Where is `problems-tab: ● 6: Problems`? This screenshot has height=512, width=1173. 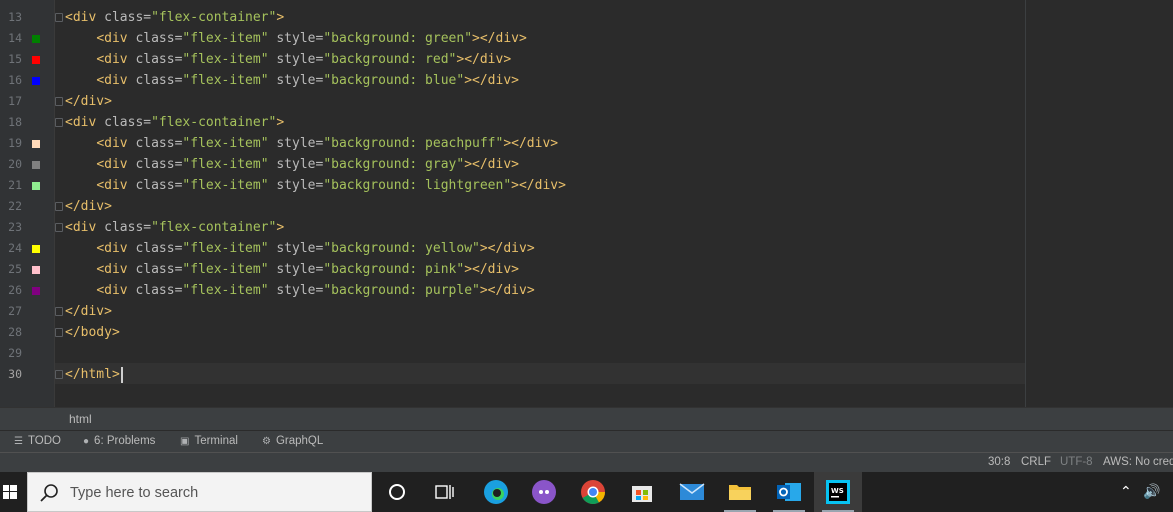
problems-tab: ● 6: Problems is located at coordinates (119, 441).